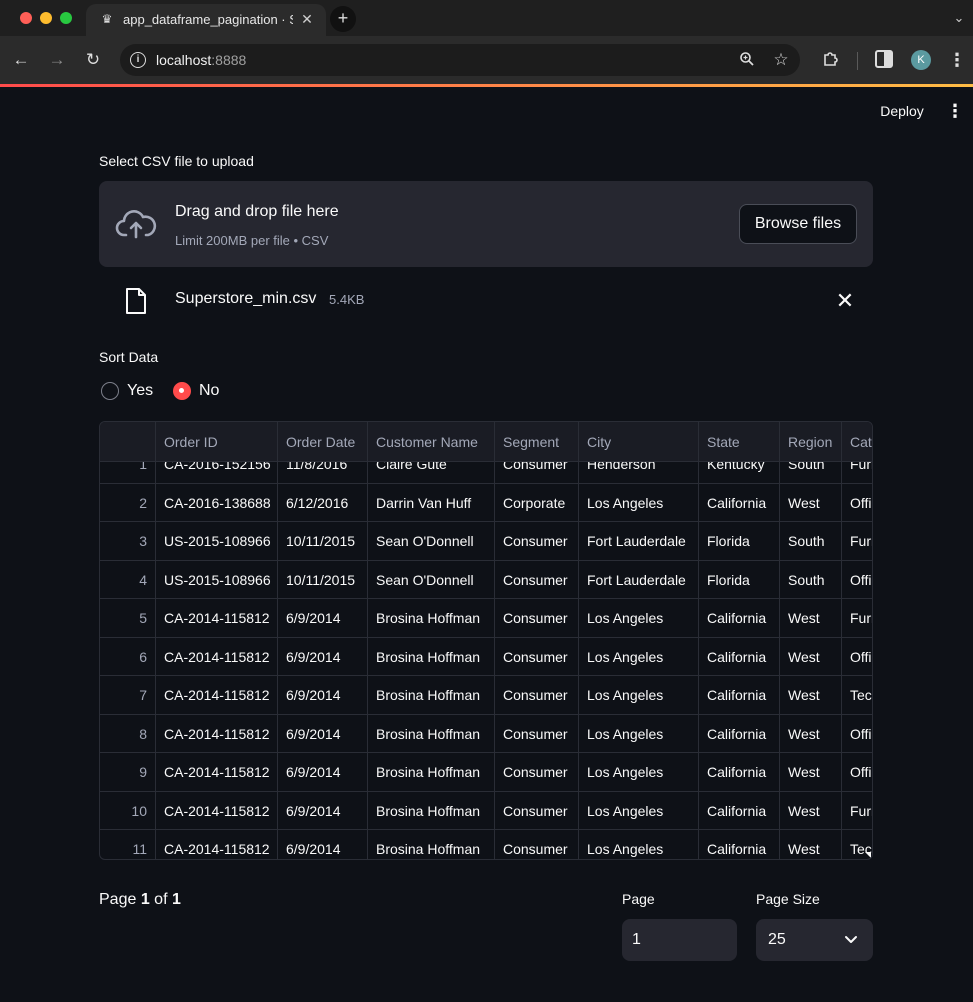  Describe the element at coordinates (128, 618) in the screenshot. I see `row-index: 5` at that location.